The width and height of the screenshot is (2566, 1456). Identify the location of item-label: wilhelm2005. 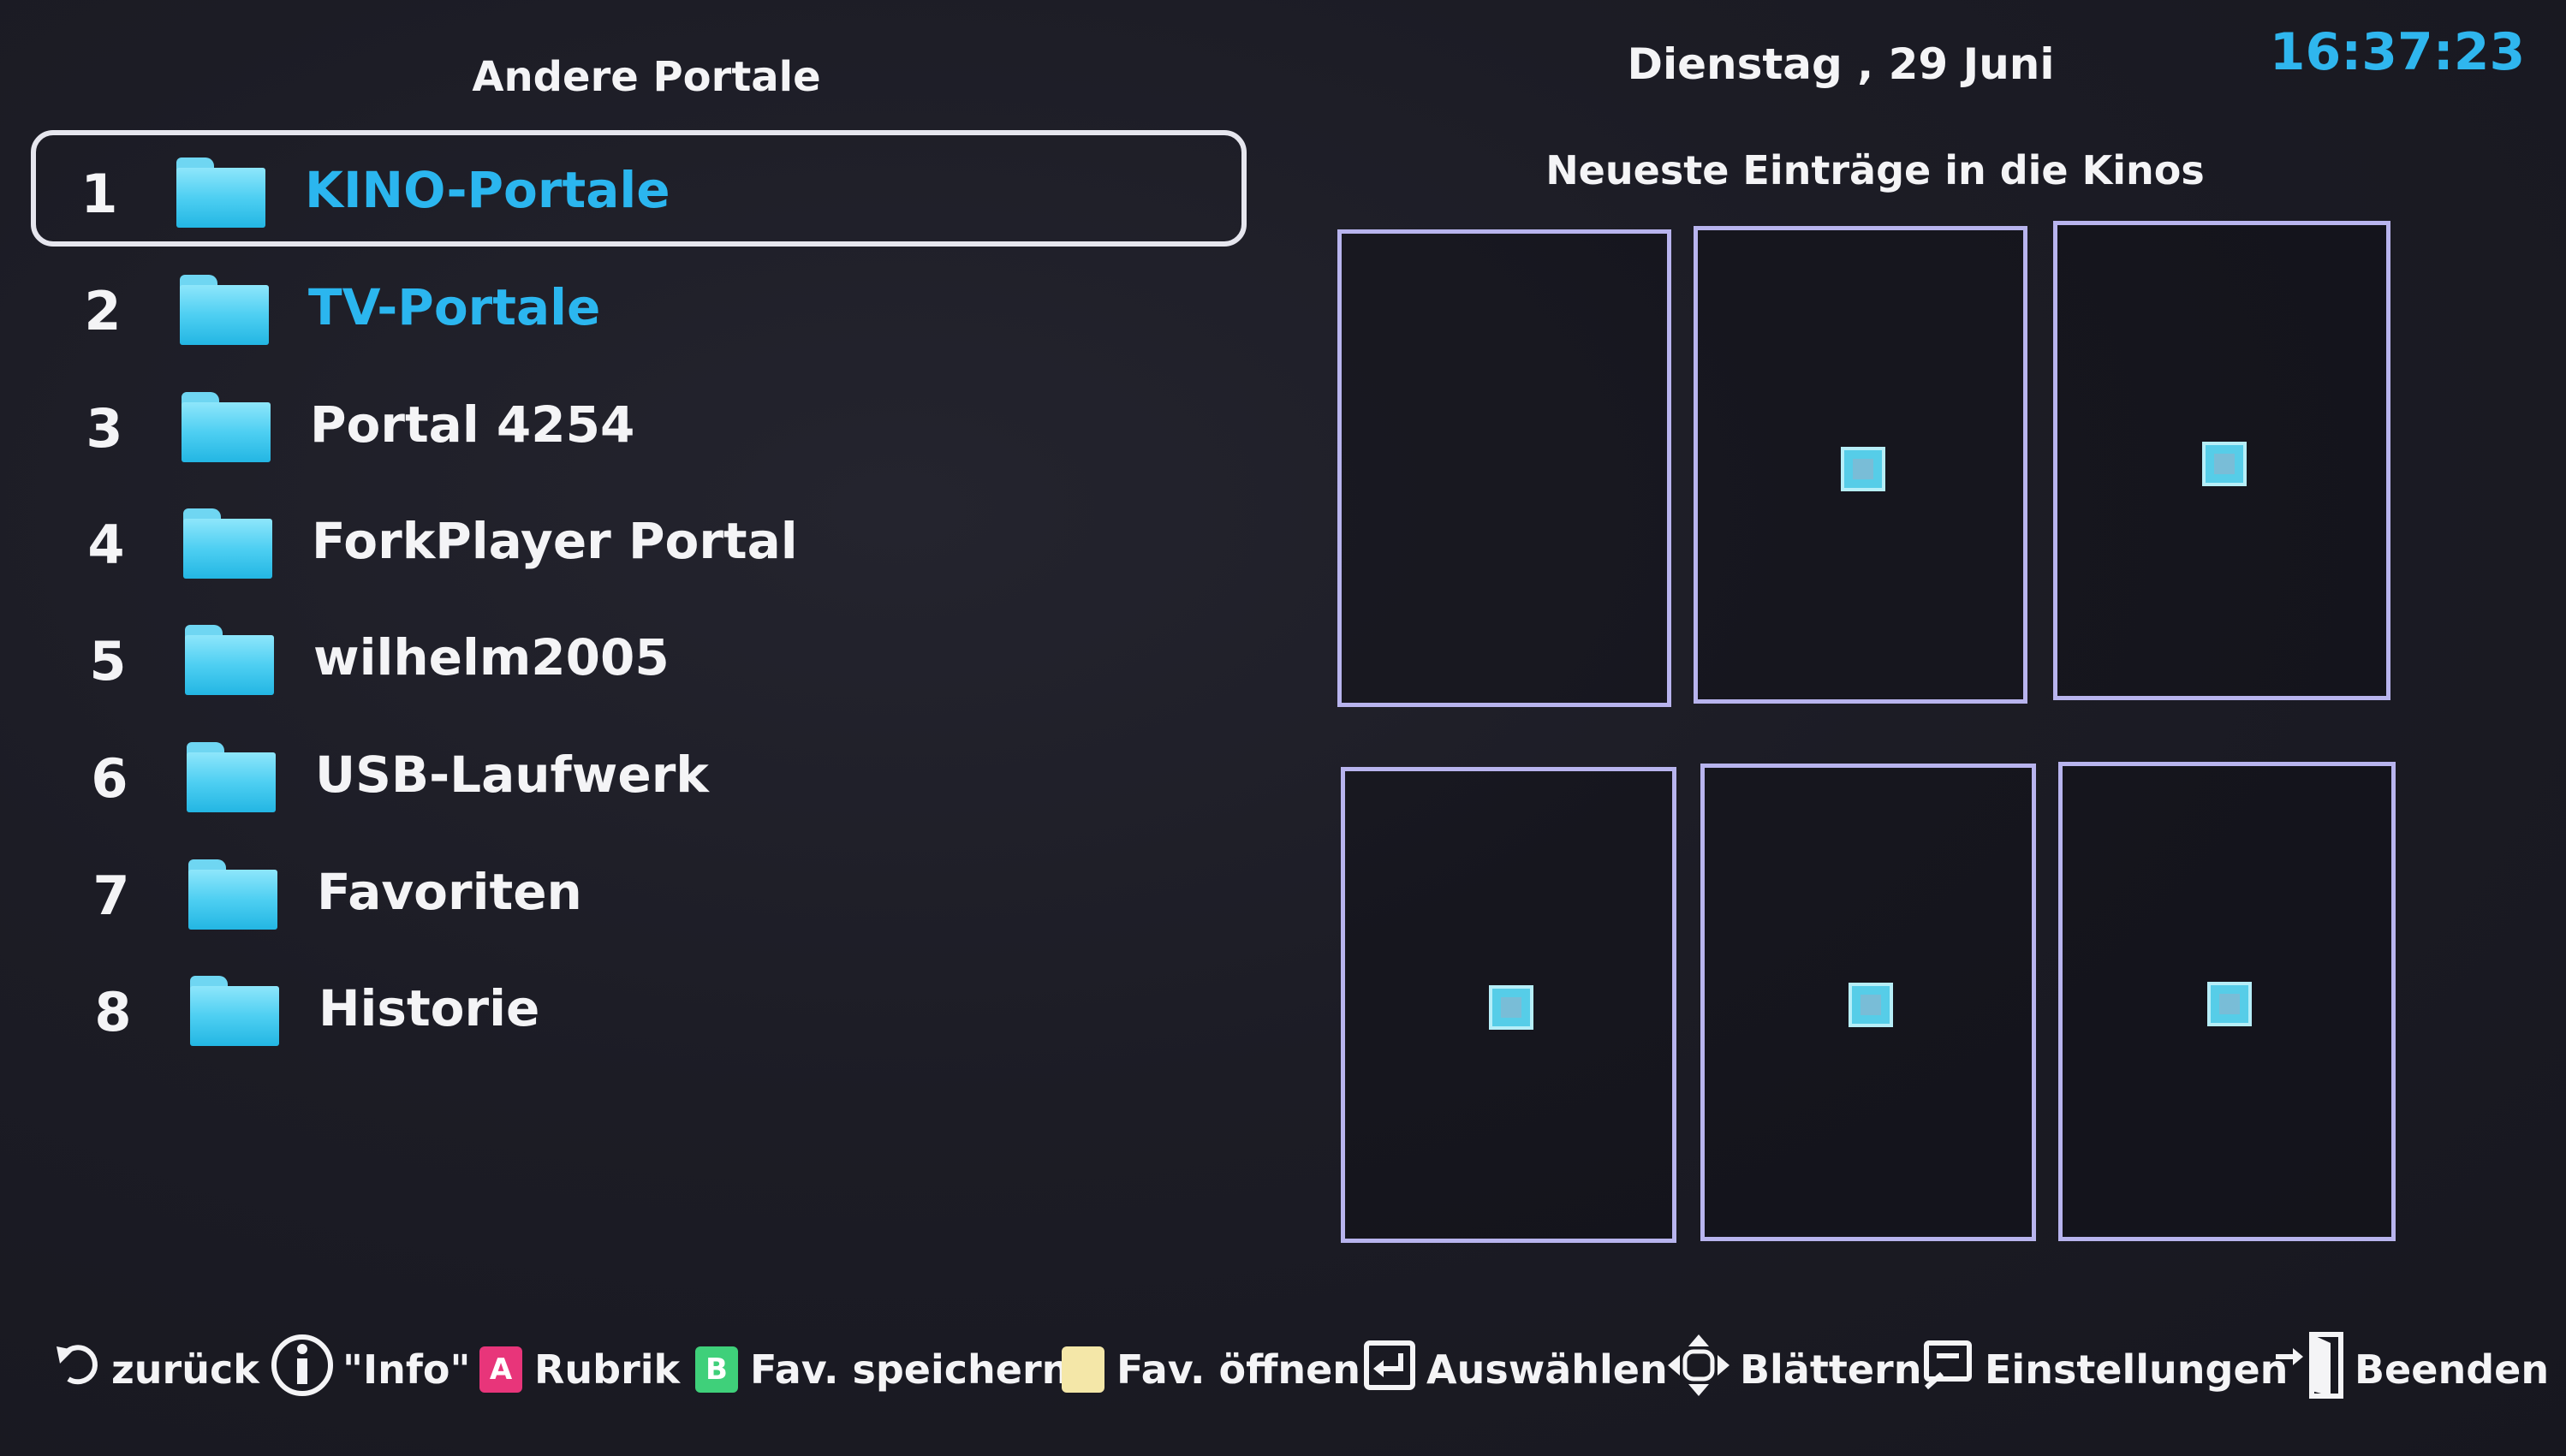
(492, 657).